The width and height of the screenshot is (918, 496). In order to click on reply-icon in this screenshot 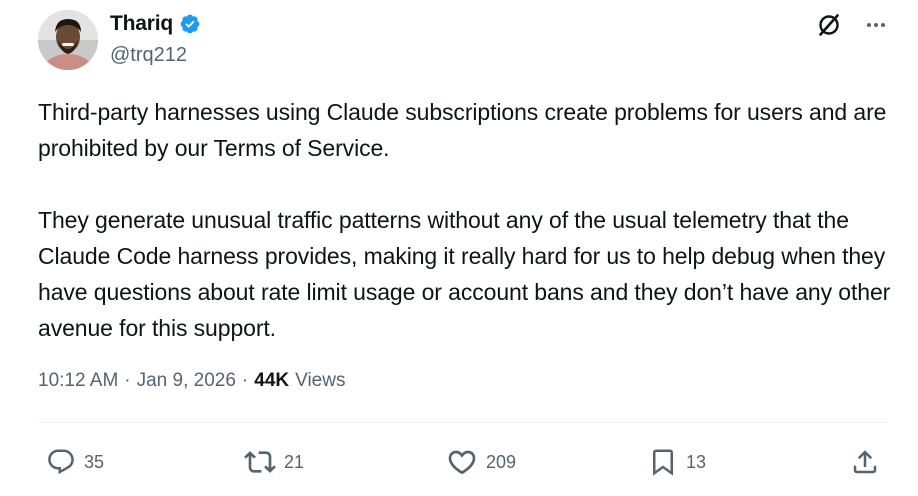, I will do `click(61, 462)`.